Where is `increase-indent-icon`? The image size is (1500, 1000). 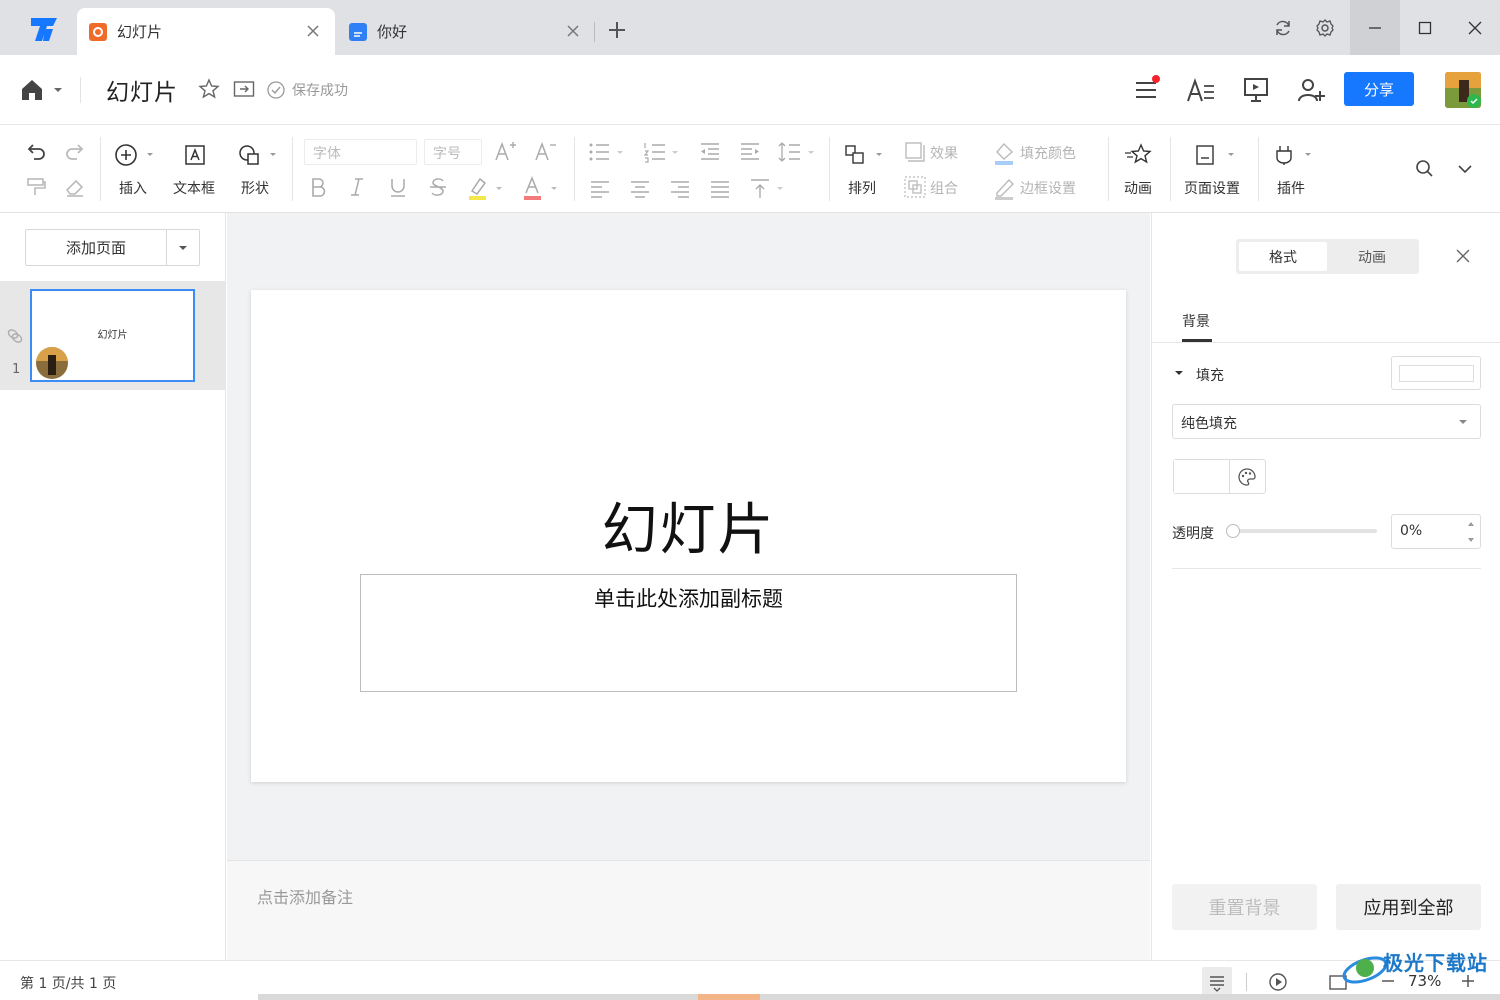
increase-indent-icon is located at coordinates (750, 152).